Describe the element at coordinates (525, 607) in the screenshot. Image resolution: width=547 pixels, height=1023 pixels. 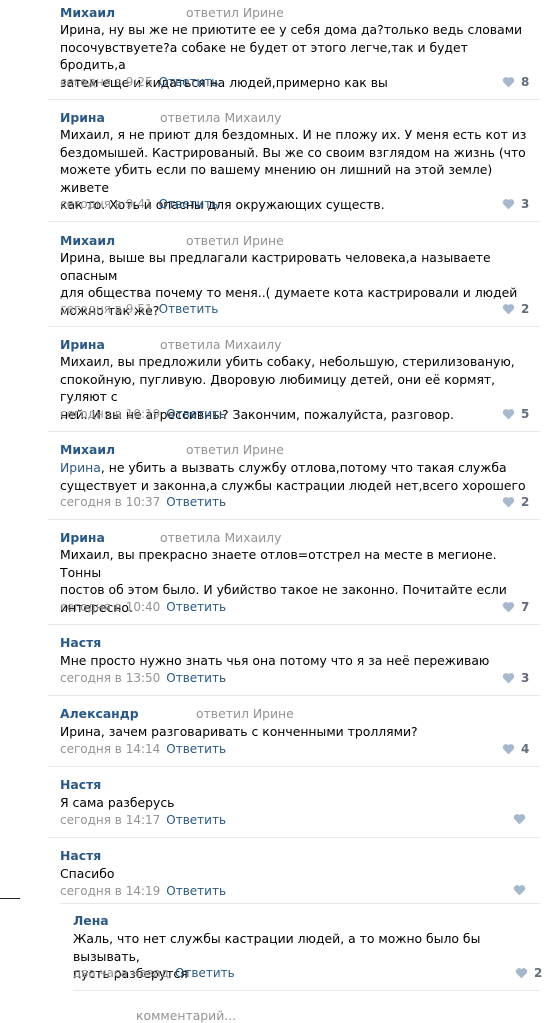
I see `like-count: 7` at that location.